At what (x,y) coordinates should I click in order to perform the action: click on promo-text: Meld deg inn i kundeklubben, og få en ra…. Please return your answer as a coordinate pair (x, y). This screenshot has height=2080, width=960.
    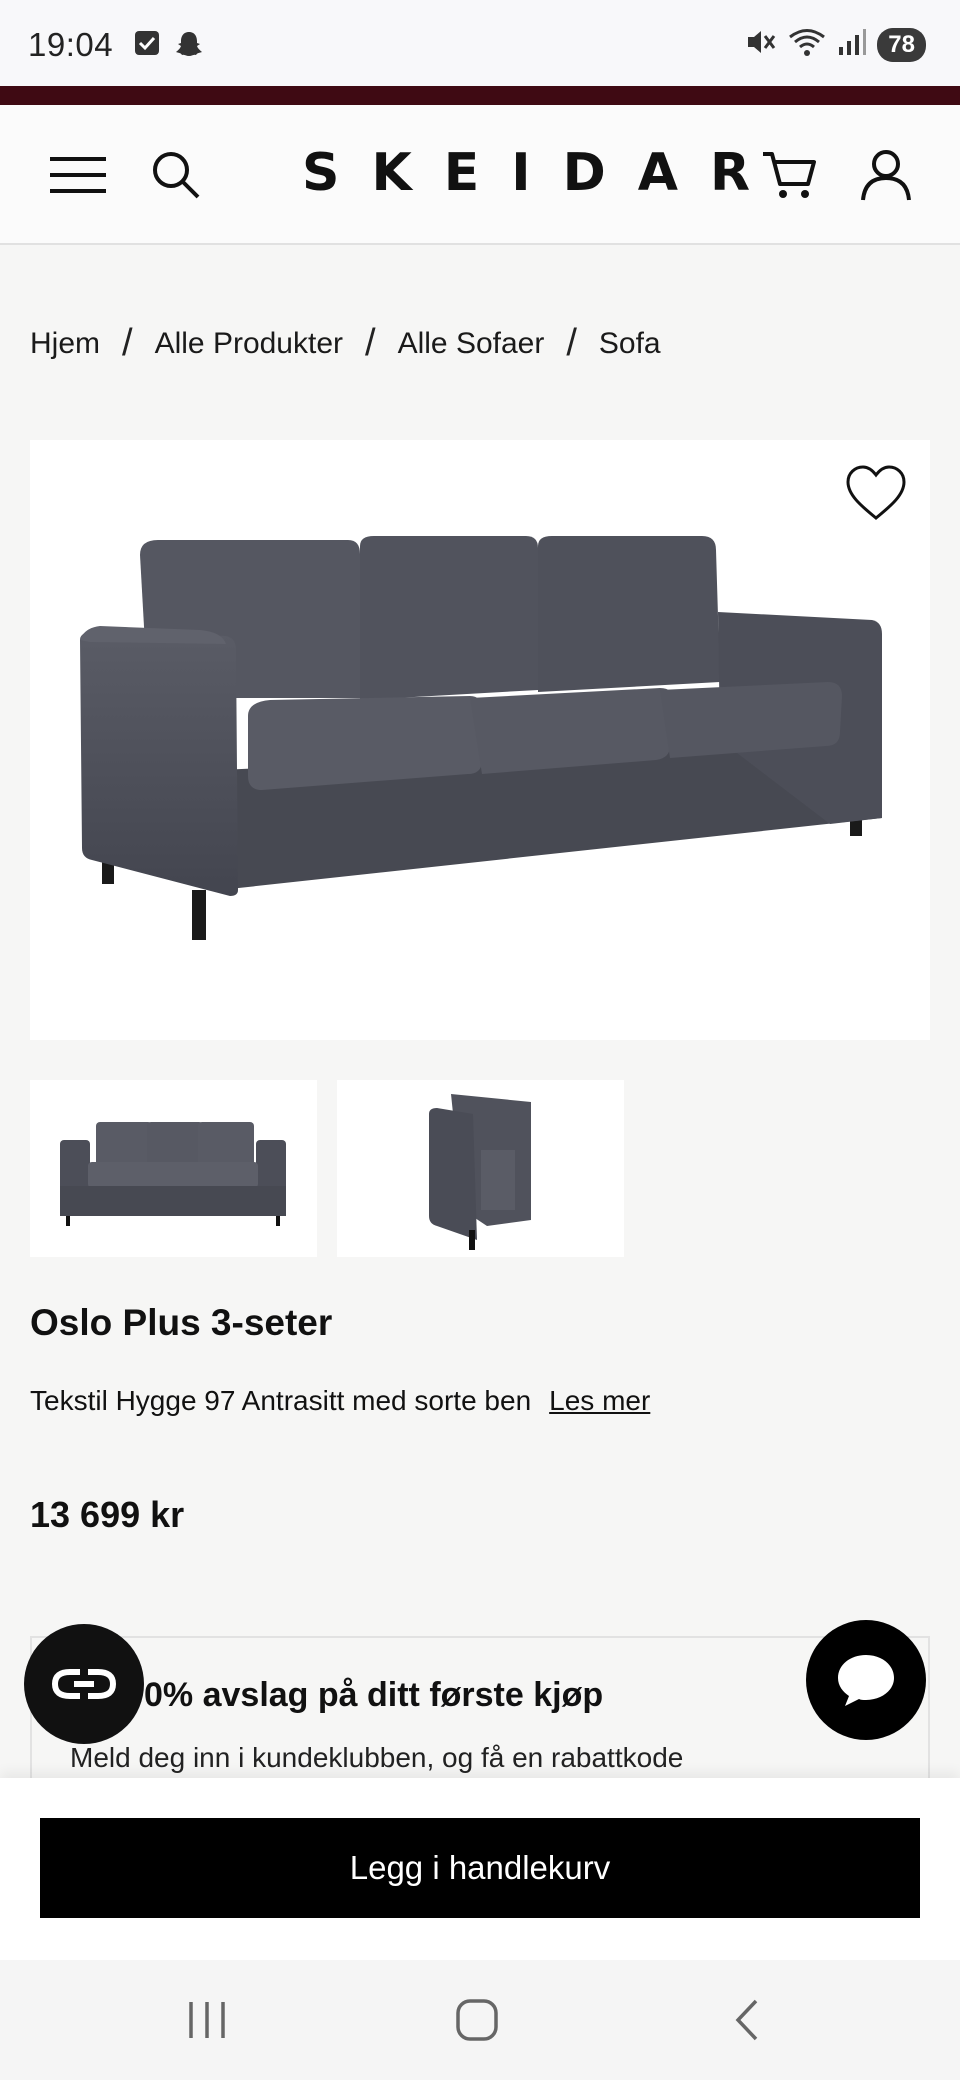
    Looking at the image, I should click on (377, 1757).